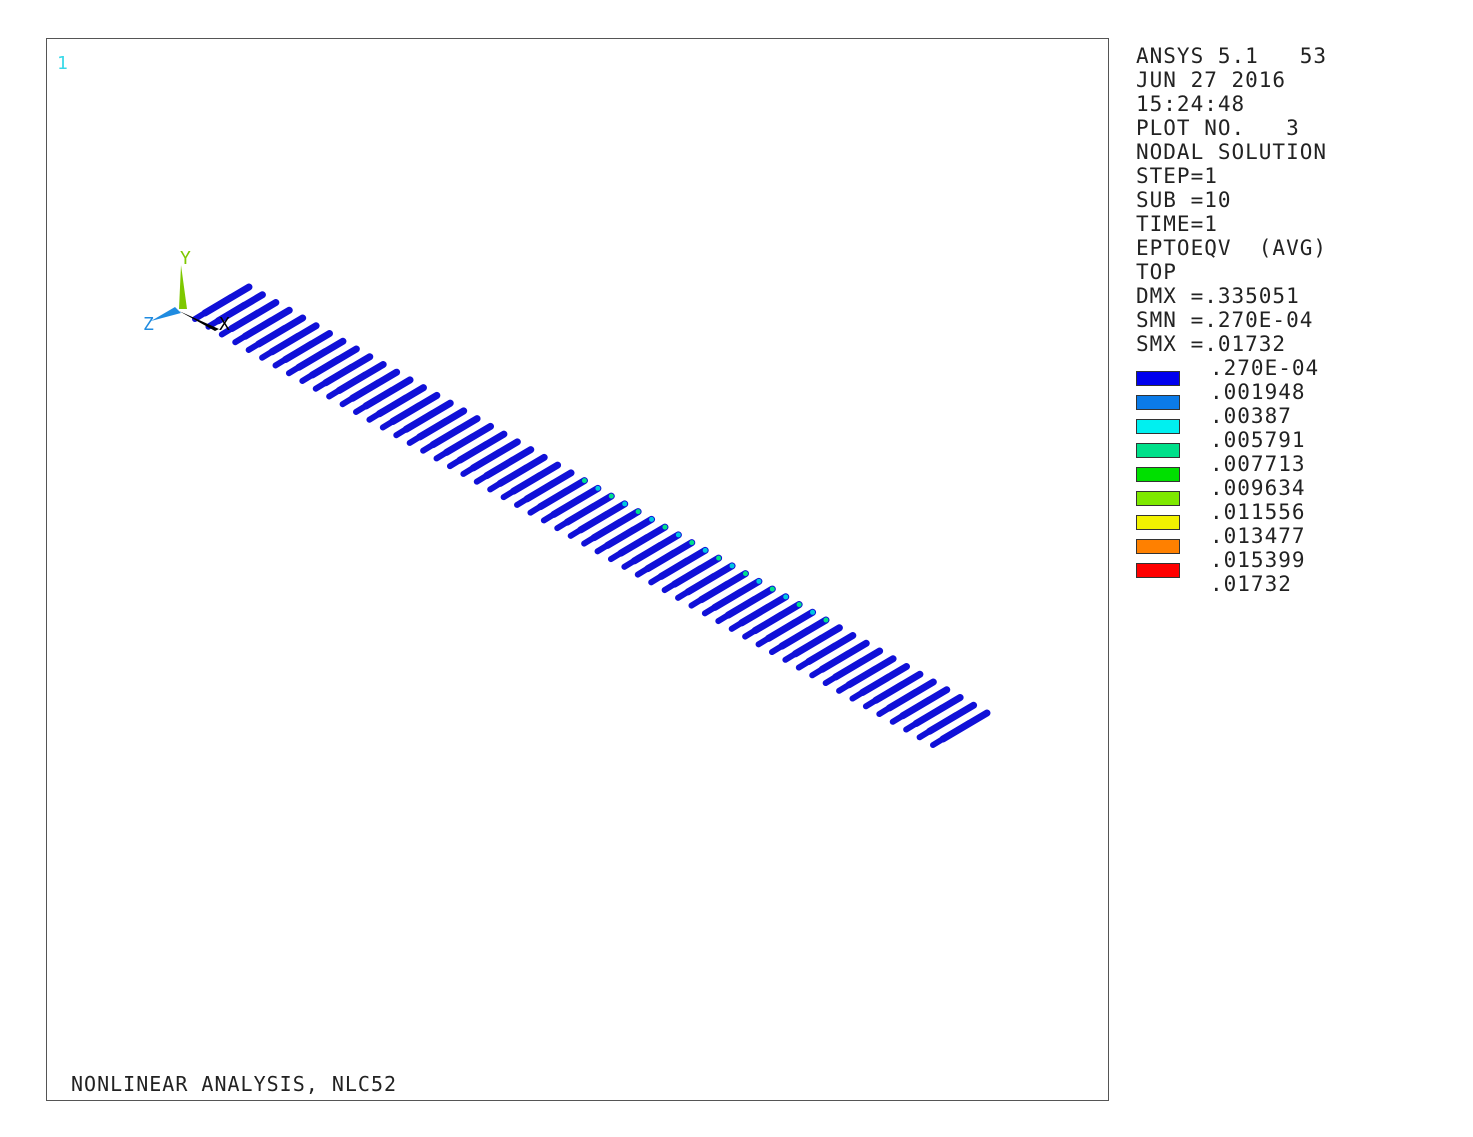 This screenshot has width=1473, height=1137. I want to click on legend-value: .015399, so click(1258, 560).